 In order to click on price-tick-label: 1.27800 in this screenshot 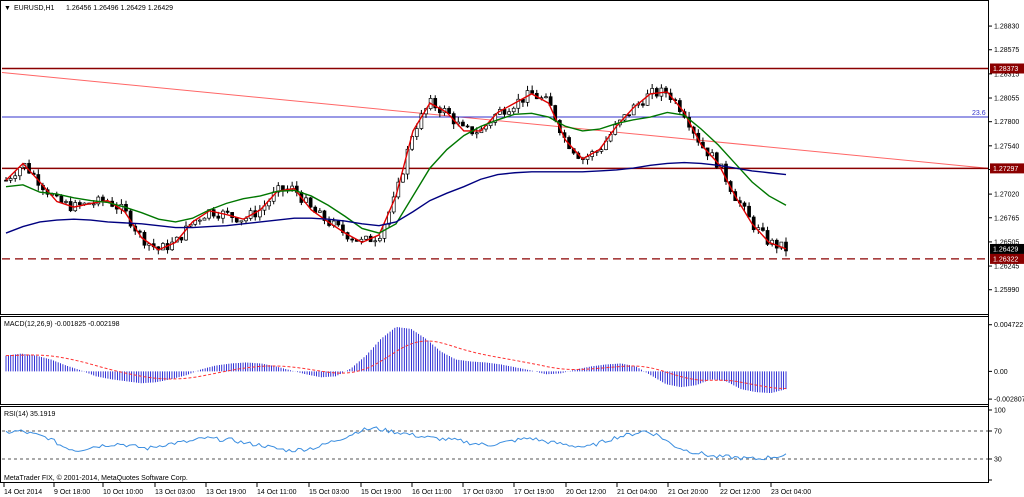, I will do `click(1006, 122)`.